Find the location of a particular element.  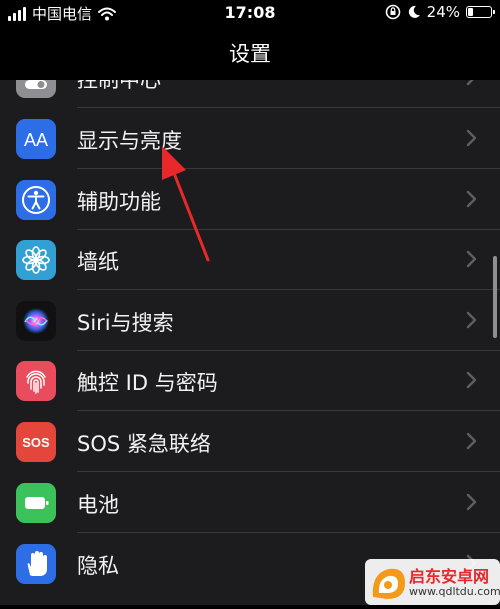

settings-row-label: 电池 is located at coordinates (98, 505).